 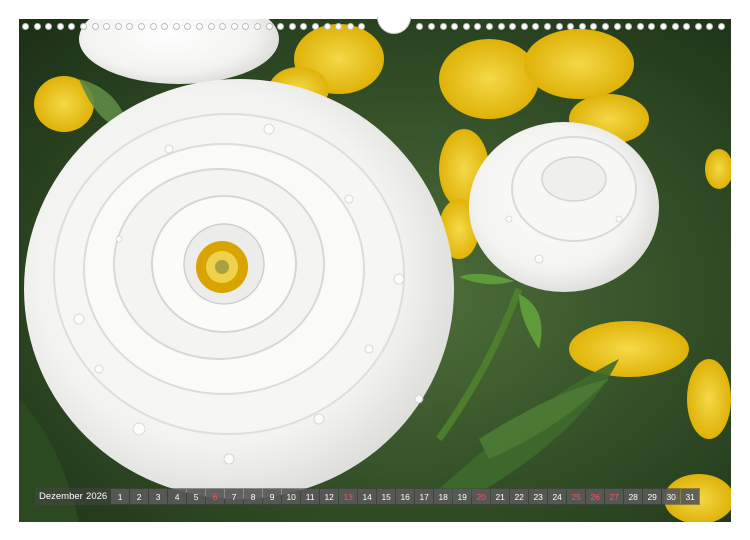 What do you see at coordinates (196, 496) in the screenshot?
I see `day-cell: 5` at bounding box center [196, 496].